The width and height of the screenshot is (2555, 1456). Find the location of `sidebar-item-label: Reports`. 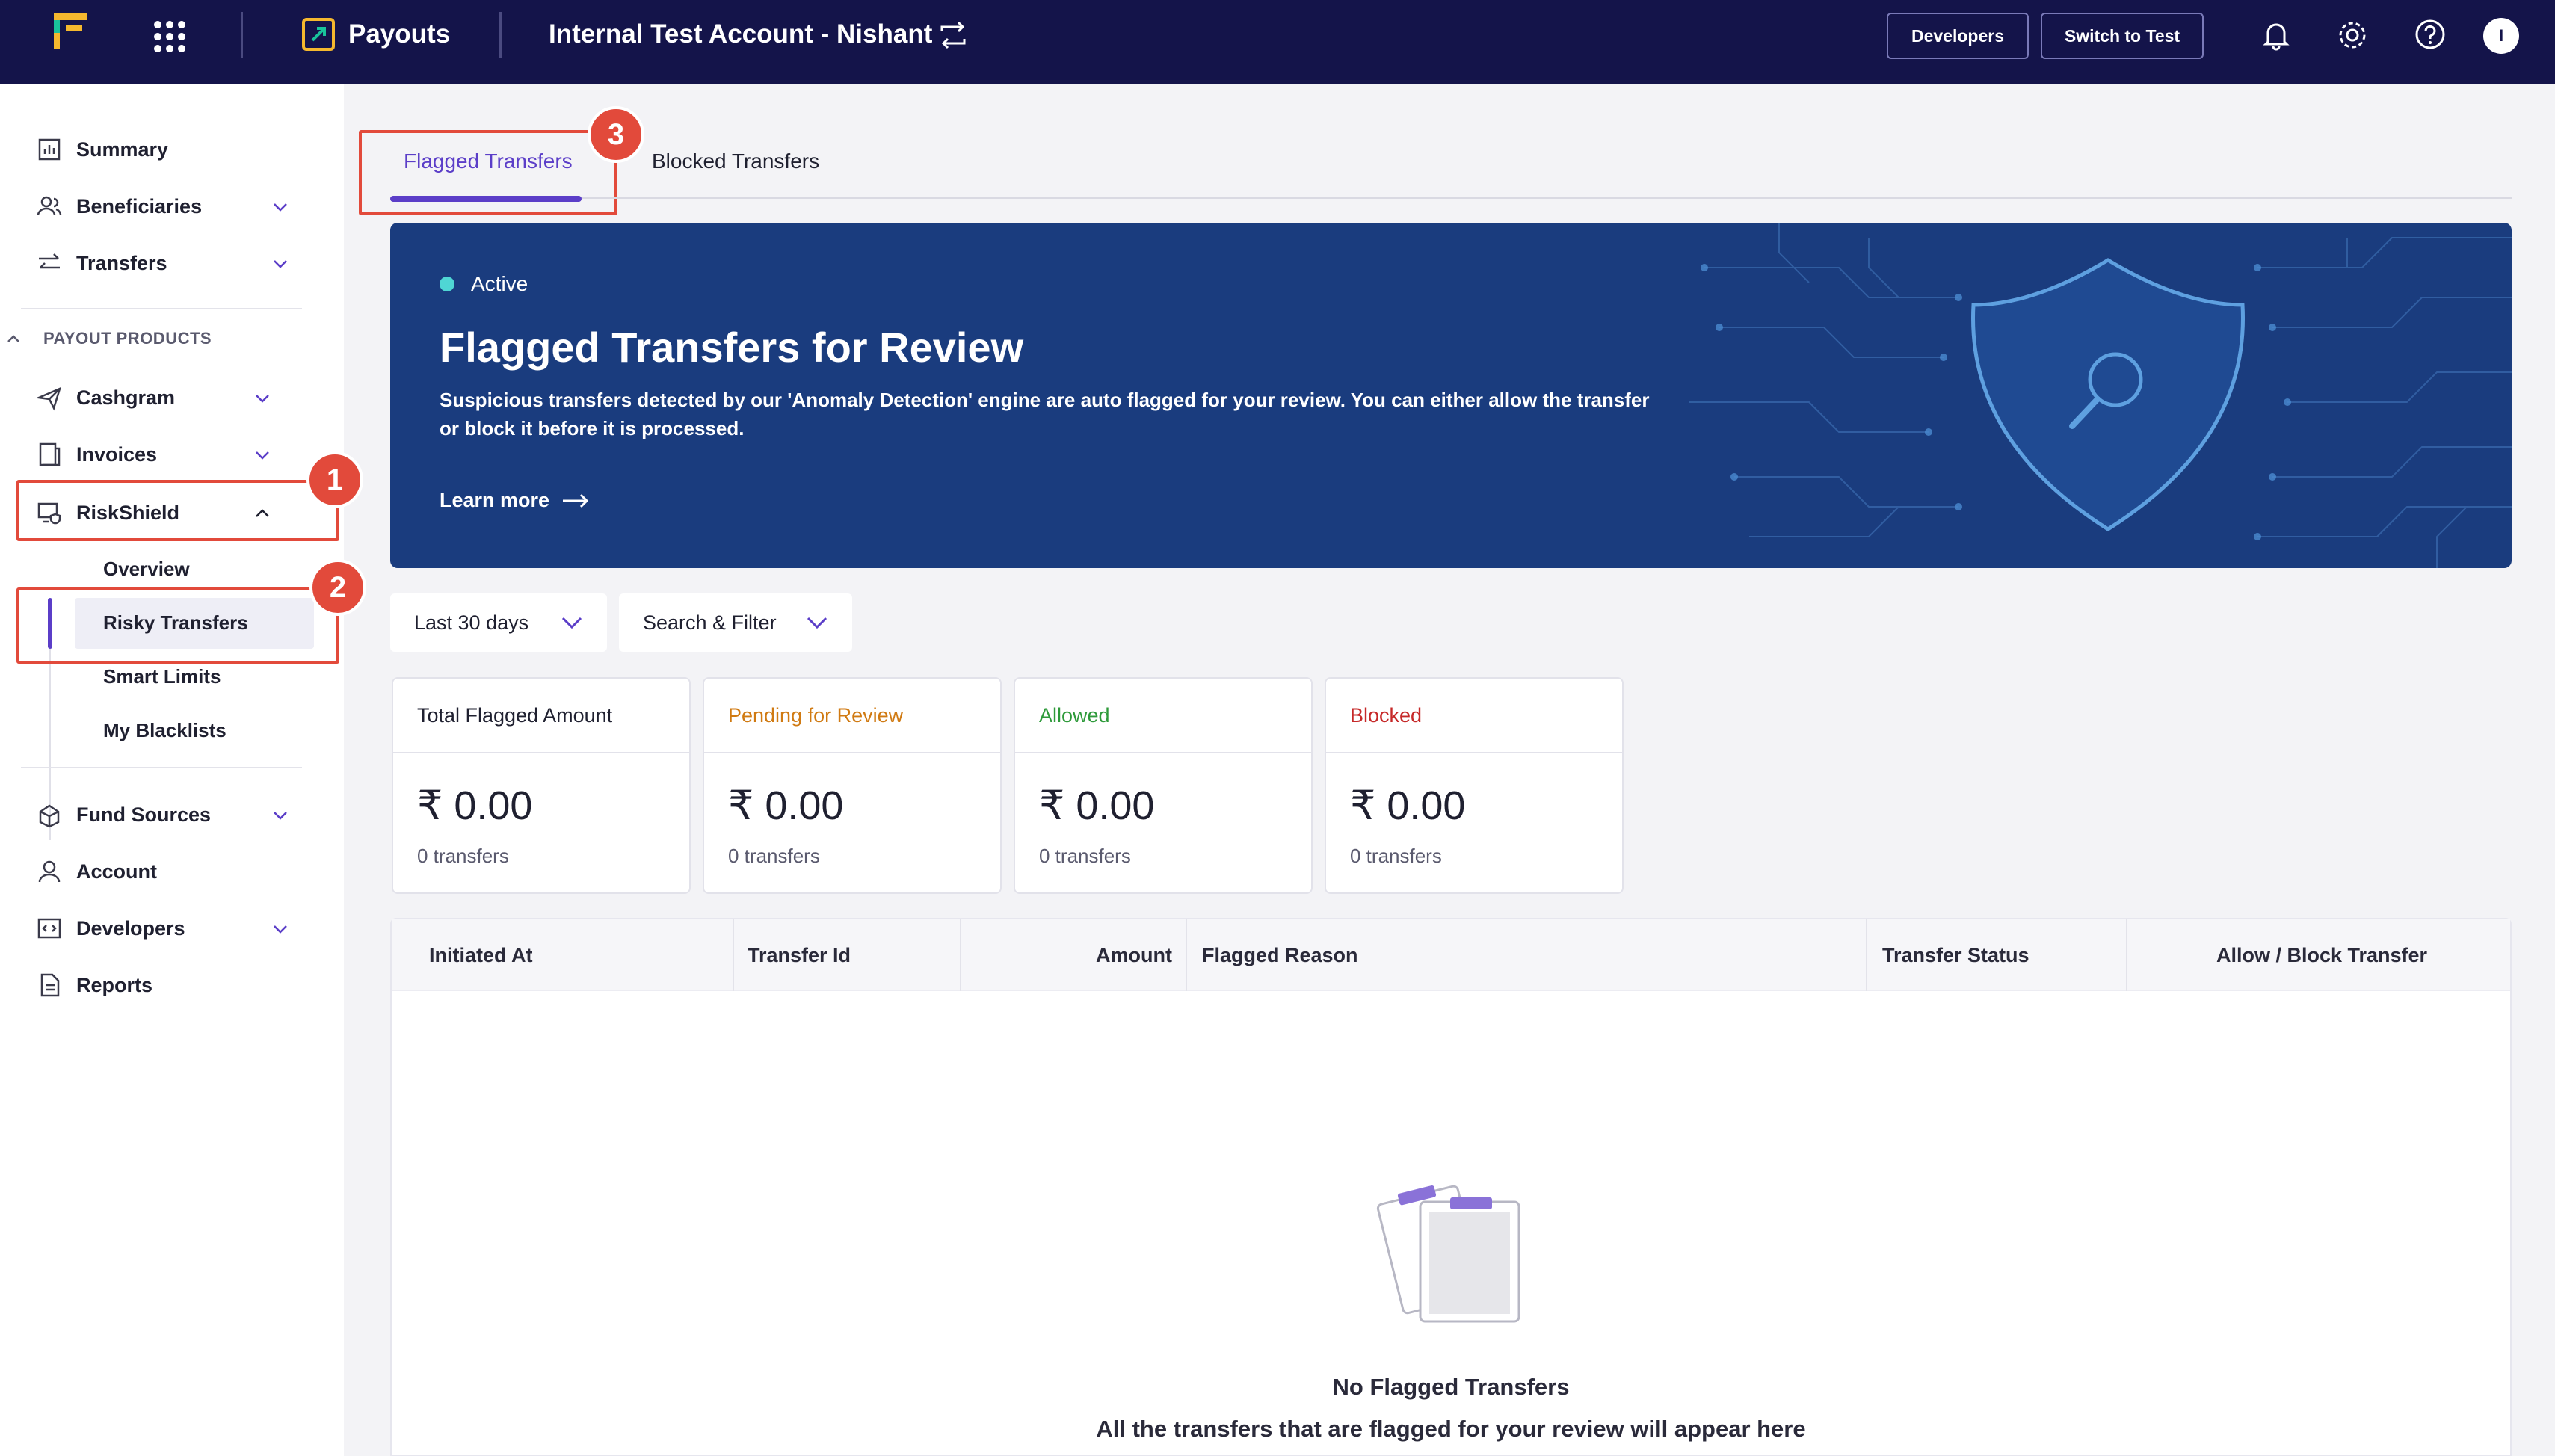

sidebar-item-label: Reports is located at coordinates (114, 984).